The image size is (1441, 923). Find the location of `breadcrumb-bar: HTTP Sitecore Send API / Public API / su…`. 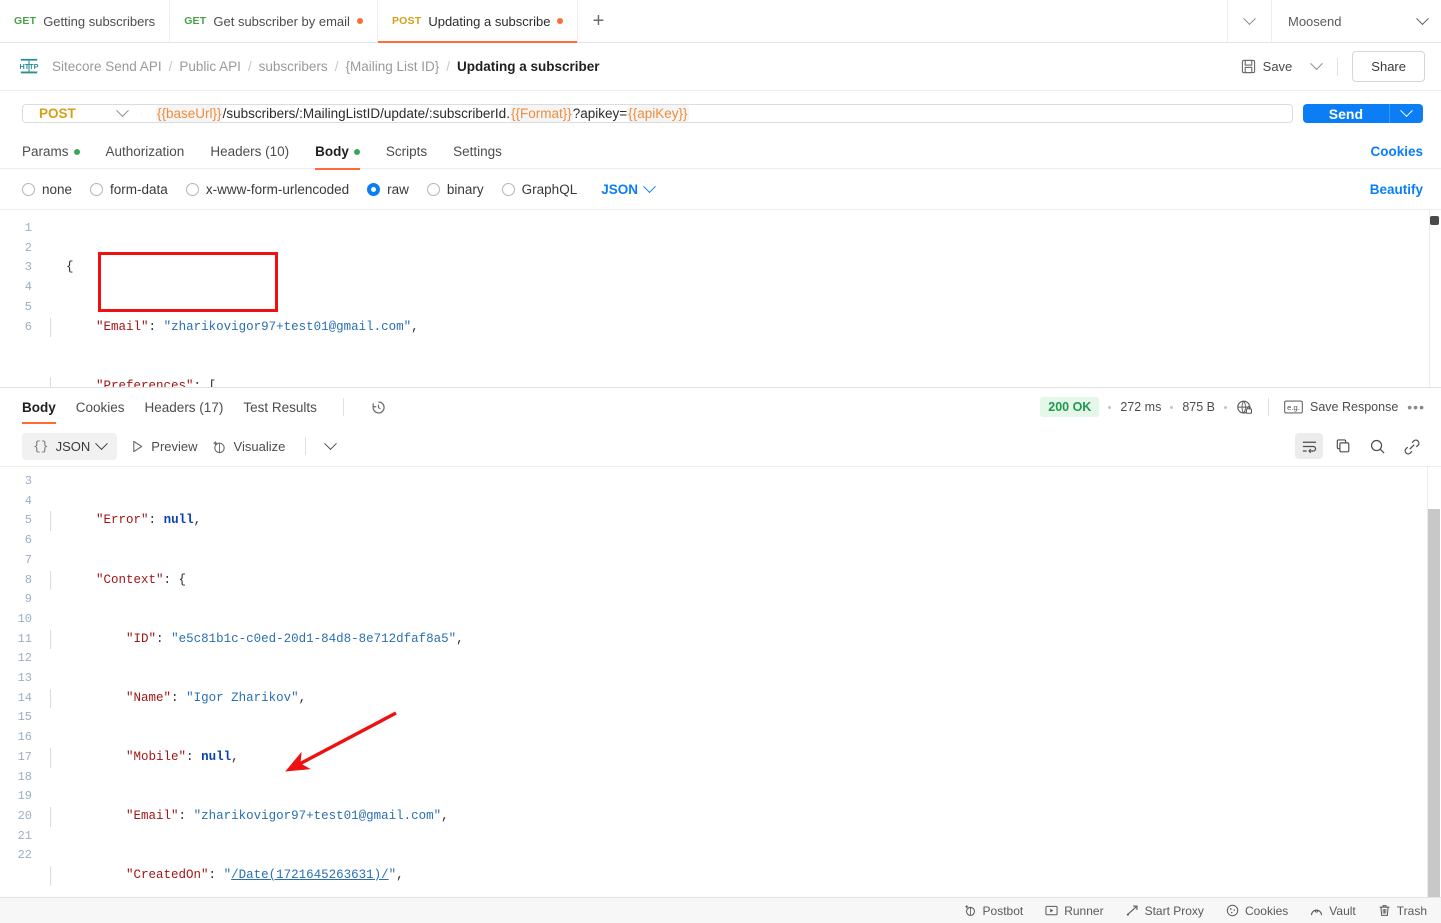

breadcrumb-bar: HTTP Sitecore Send API / Public API / su… is located at coordinates (720, 67).